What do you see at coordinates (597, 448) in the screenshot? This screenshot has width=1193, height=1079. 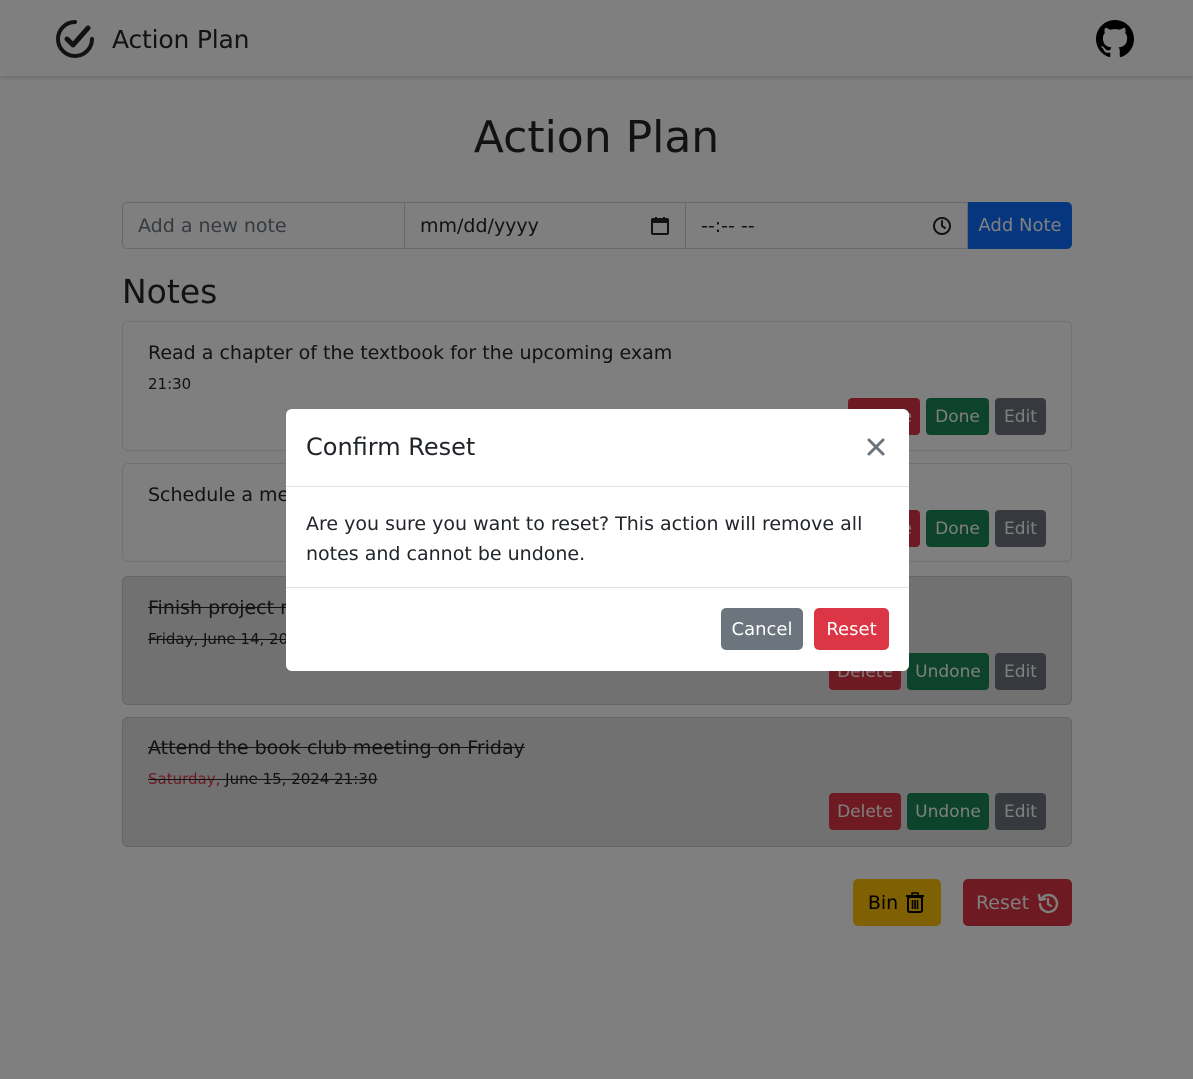 I see `modal-header: Confirm Reset` at bounding box center [597, 448].